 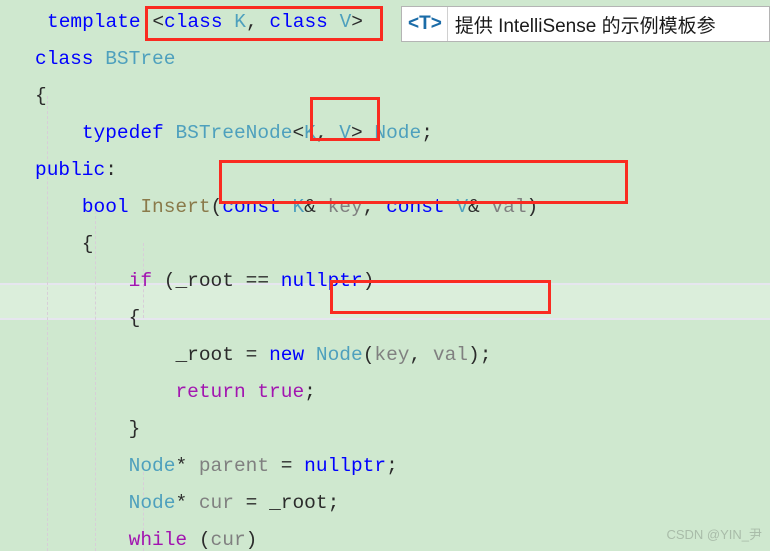 What do you see at coordinates (286, 466) in the screenshot?
I see `code-line: Node* parent = nullptr;` at bounding box center [286, 466].